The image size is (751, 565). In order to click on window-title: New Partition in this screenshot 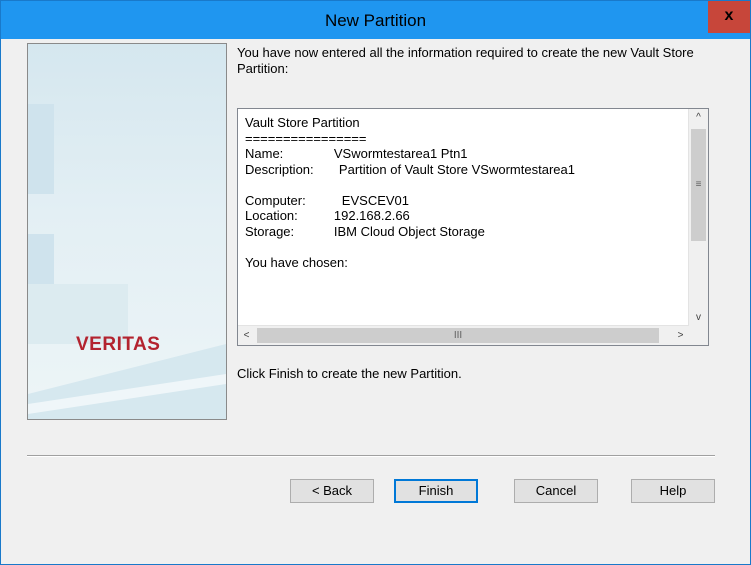, I will do `click(375, 20)`.